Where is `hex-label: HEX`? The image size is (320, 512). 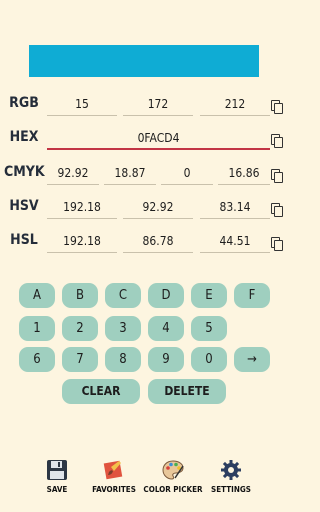
hex-label: HEX is located at coordinates (24, 137).